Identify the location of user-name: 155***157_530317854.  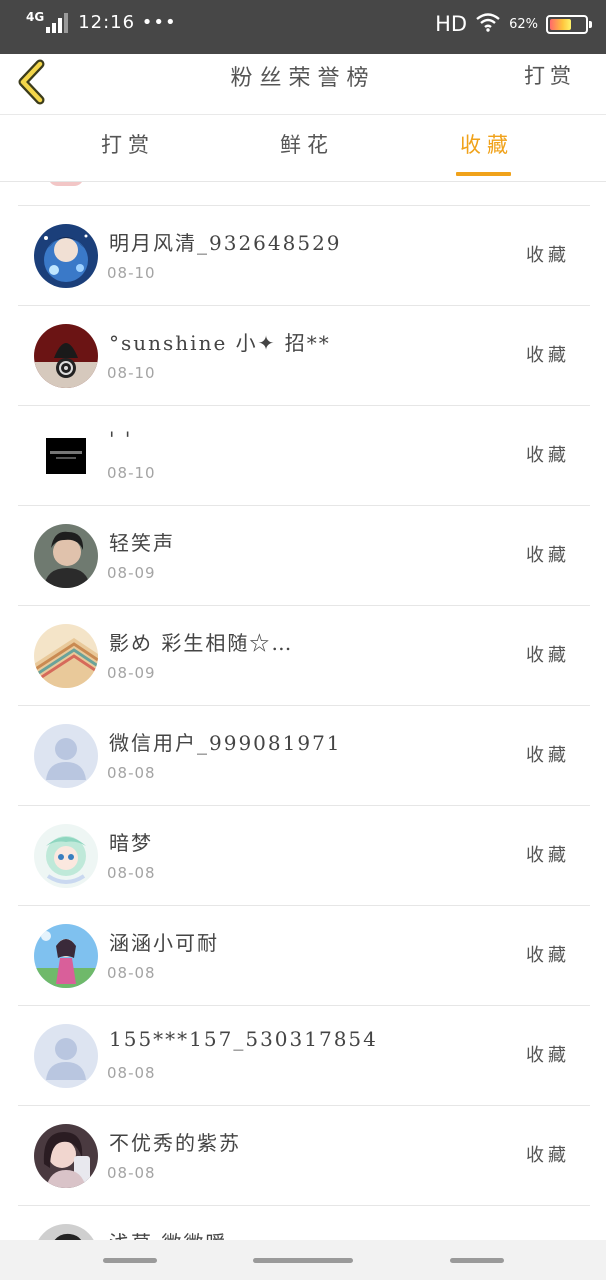
(243, 1039).